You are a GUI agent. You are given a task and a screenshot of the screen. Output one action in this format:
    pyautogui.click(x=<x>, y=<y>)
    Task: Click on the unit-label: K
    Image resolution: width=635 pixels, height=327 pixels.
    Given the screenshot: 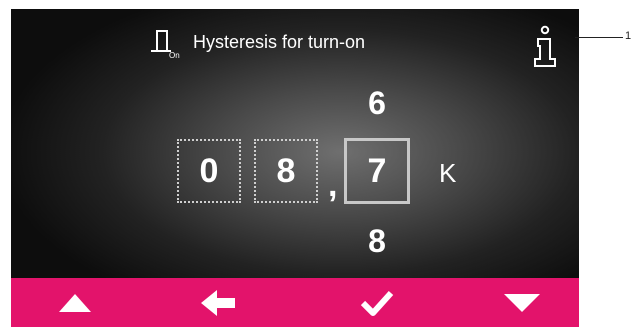 What is the action you would take?
    pyautogui.click(x=448, y=173)
    